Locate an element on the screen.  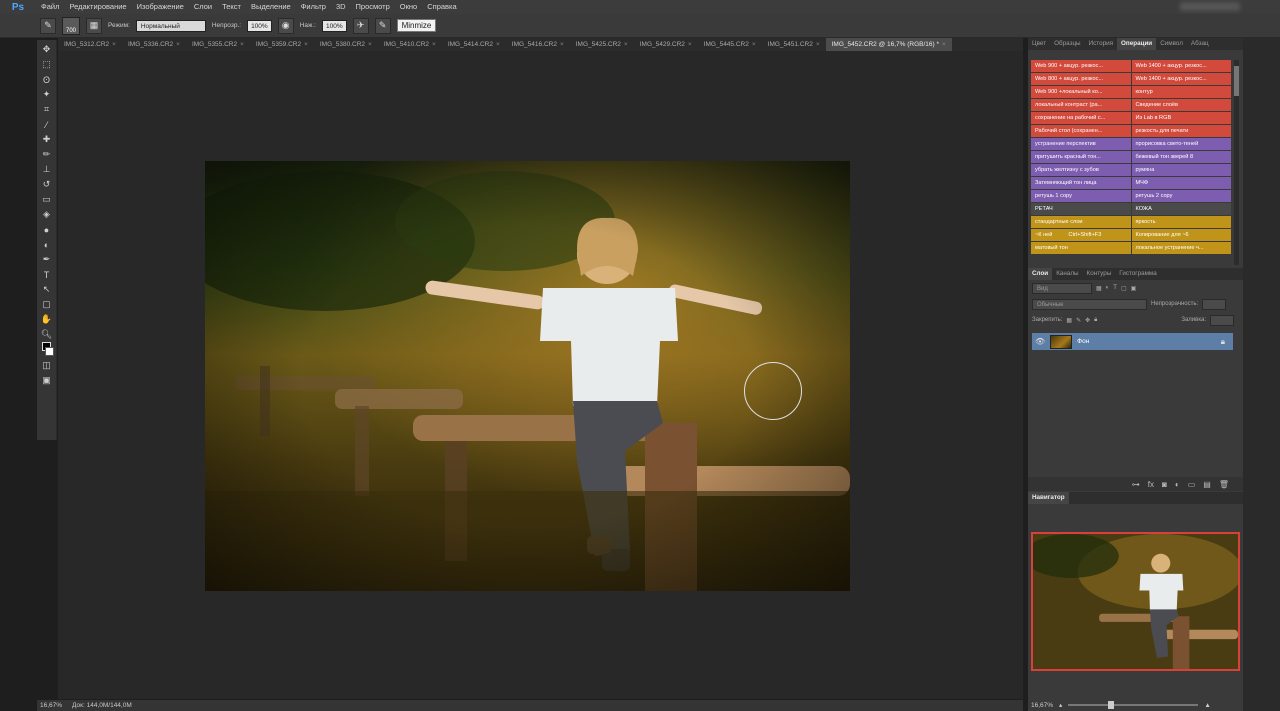
marquee-tool-icon: ⬚ is located at coordinates (47, 64).